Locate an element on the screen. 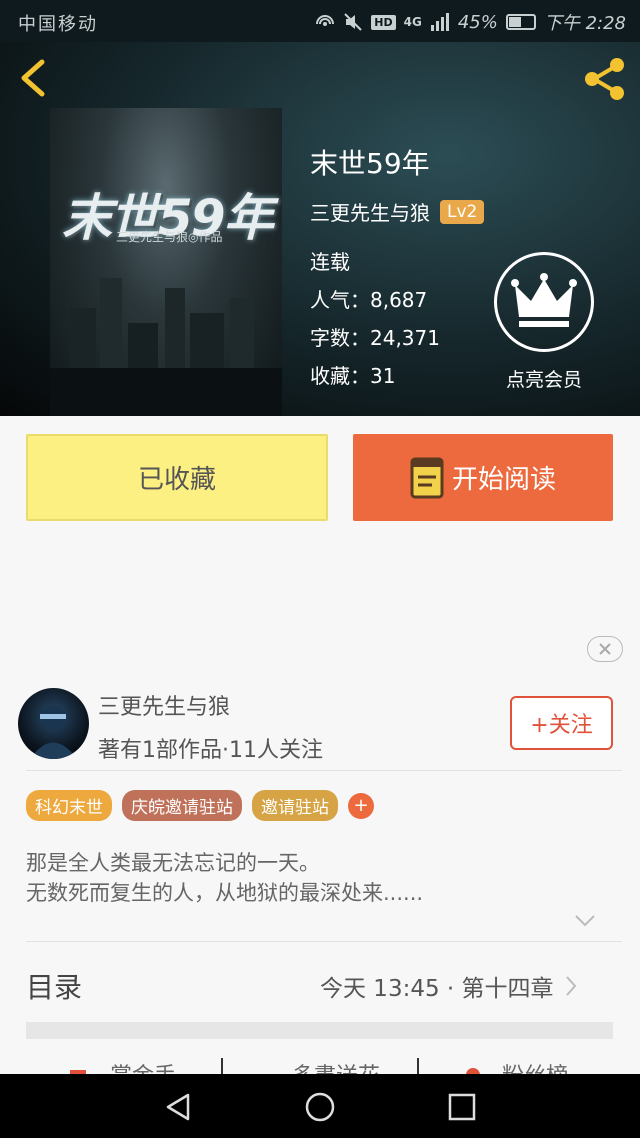 The height and width of the screenshot is (1138, 640). close-ad-button is located at coordinates (605, 649).